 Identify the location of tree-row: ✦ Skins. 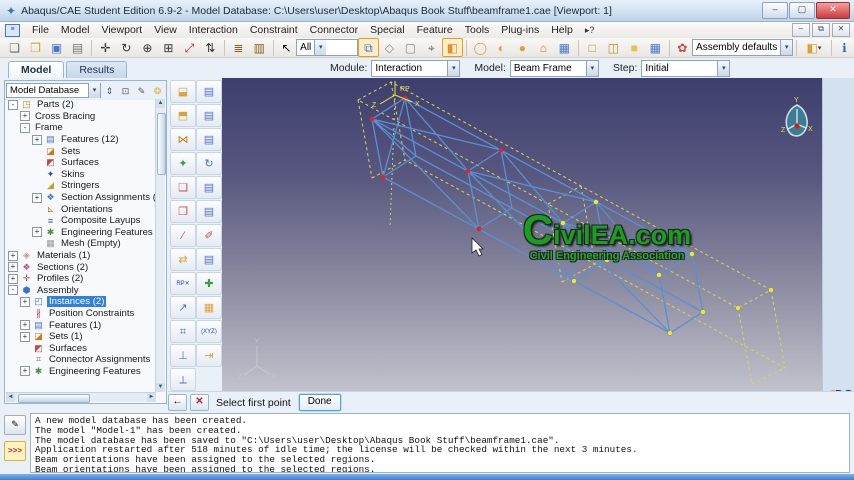
(81, 175).